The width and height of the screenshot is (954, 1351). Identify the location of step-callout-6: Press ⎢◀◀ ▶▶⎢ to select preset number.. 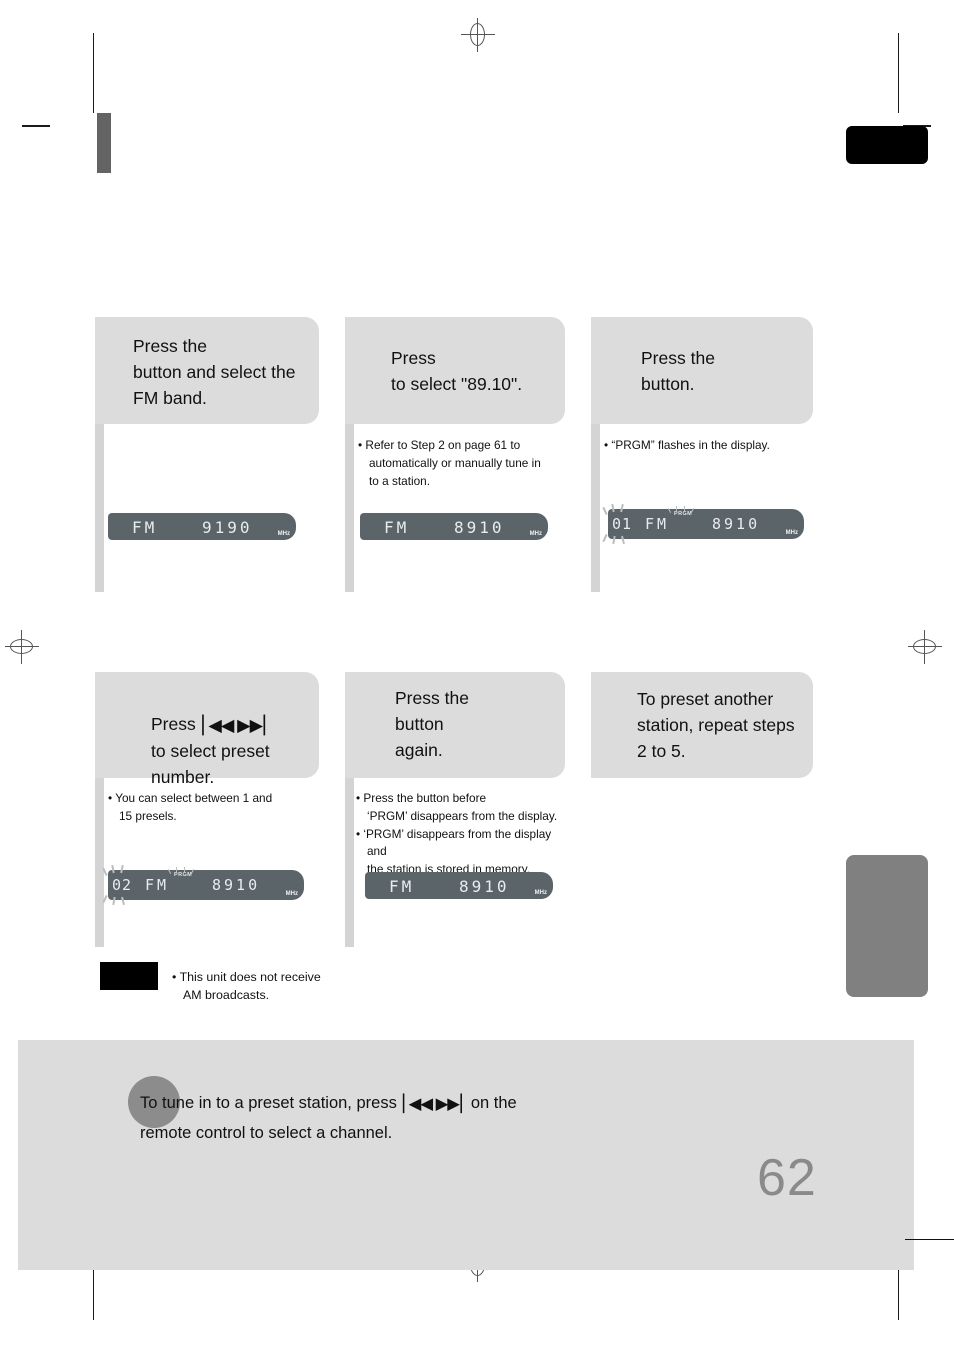
(207, 729).